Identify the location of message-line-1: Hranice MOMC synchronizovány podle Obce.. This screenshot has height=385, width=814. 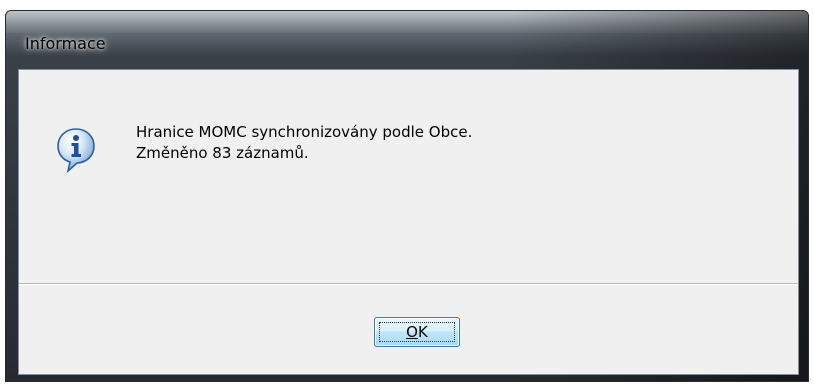
(304, 132).